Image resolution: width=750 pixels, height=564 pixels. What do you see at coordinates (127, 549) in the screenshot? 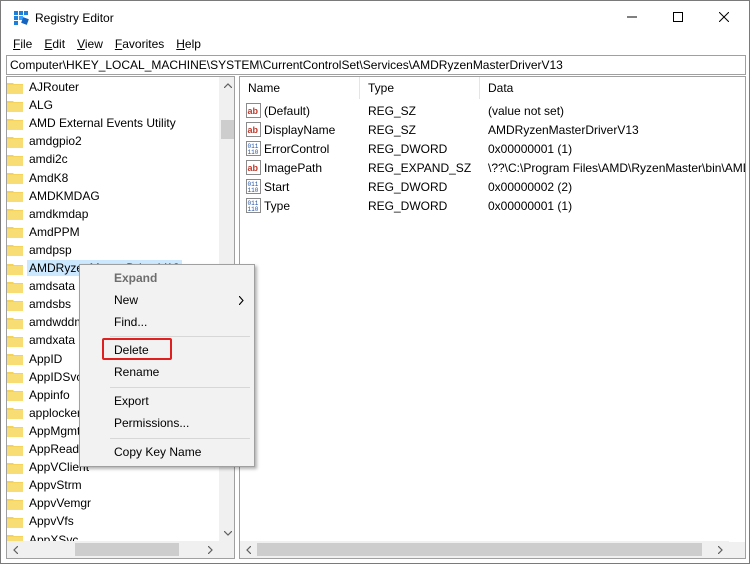
I see `tree-hscroll-thumb` at bounding box center [127, 549].